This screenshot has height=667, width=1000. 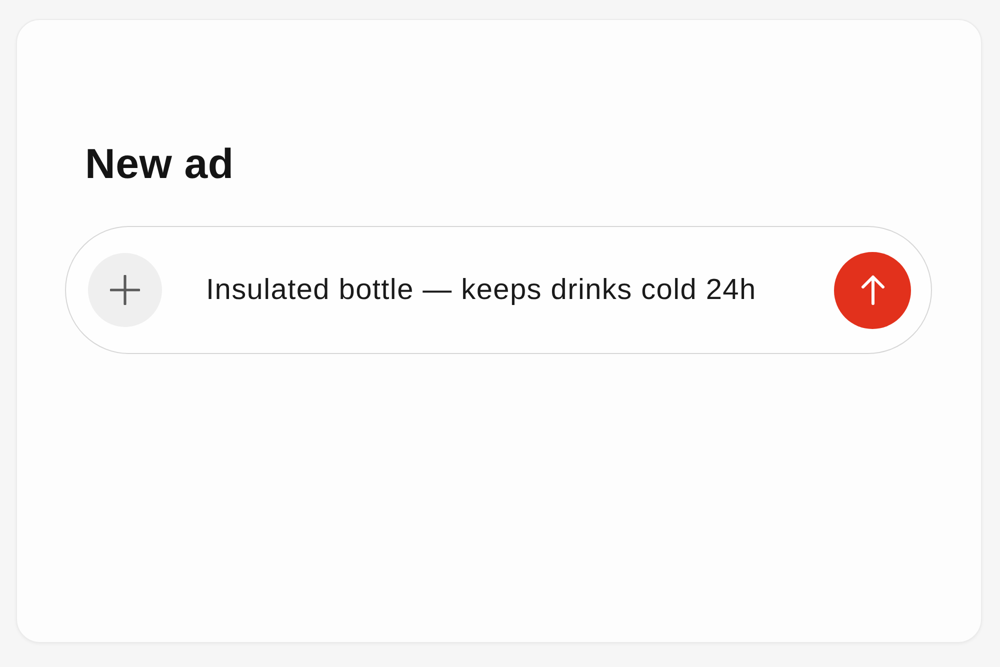 I want to click on plus-icon, so click(x=125, y=290).